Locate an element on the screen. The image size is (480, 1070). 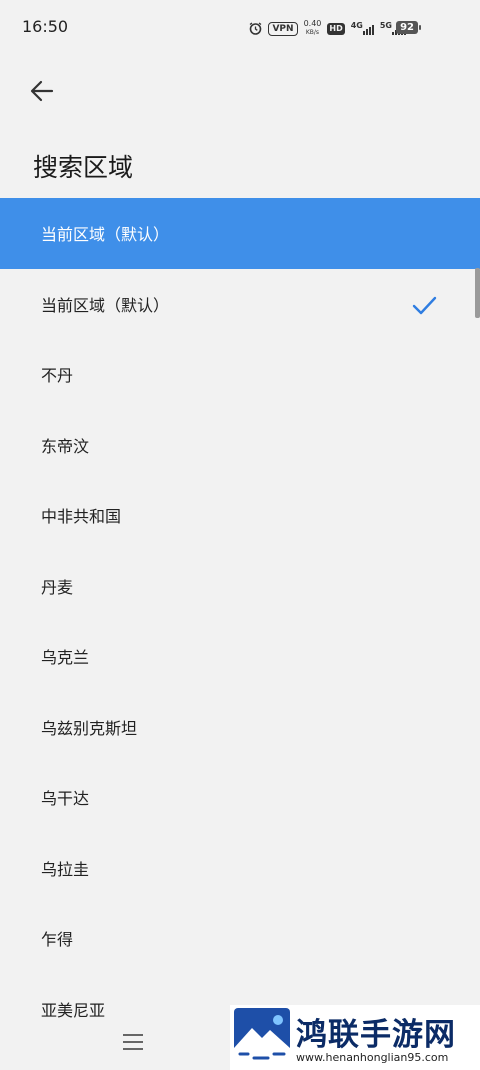
region-row: 丹麦 is located at coordinates (240, 586).